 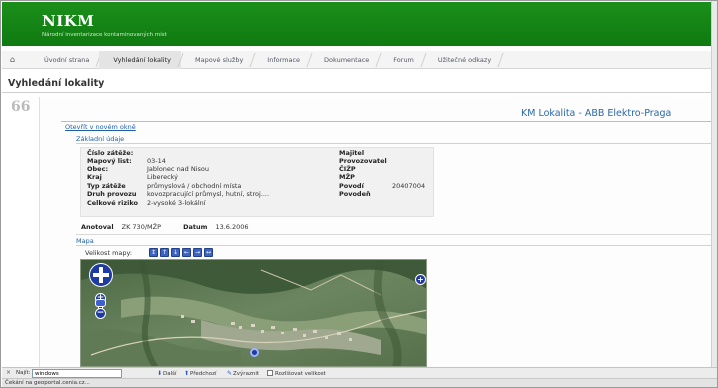 I want to click on field-label: Typ zátěže, so click(x=106, y=186).